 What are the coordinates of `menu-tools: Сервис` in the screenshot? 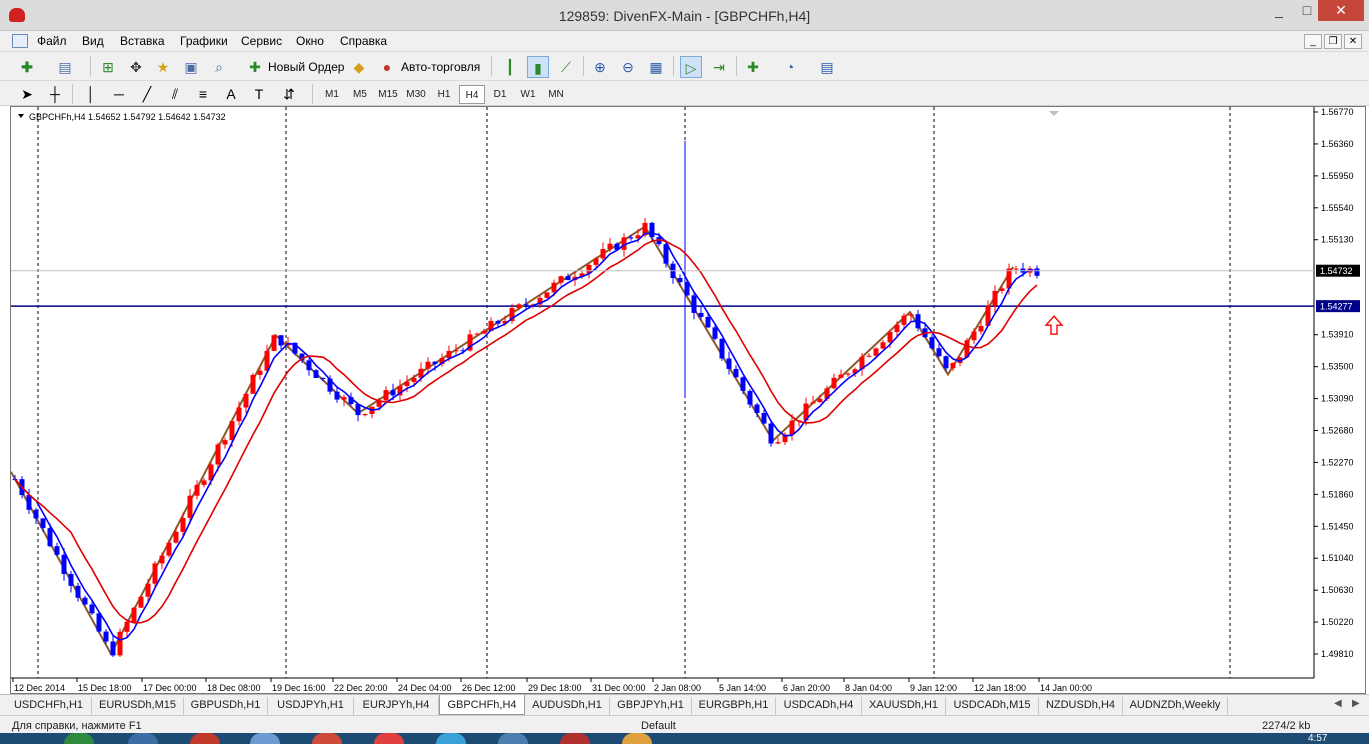 It's located at (261, 41).